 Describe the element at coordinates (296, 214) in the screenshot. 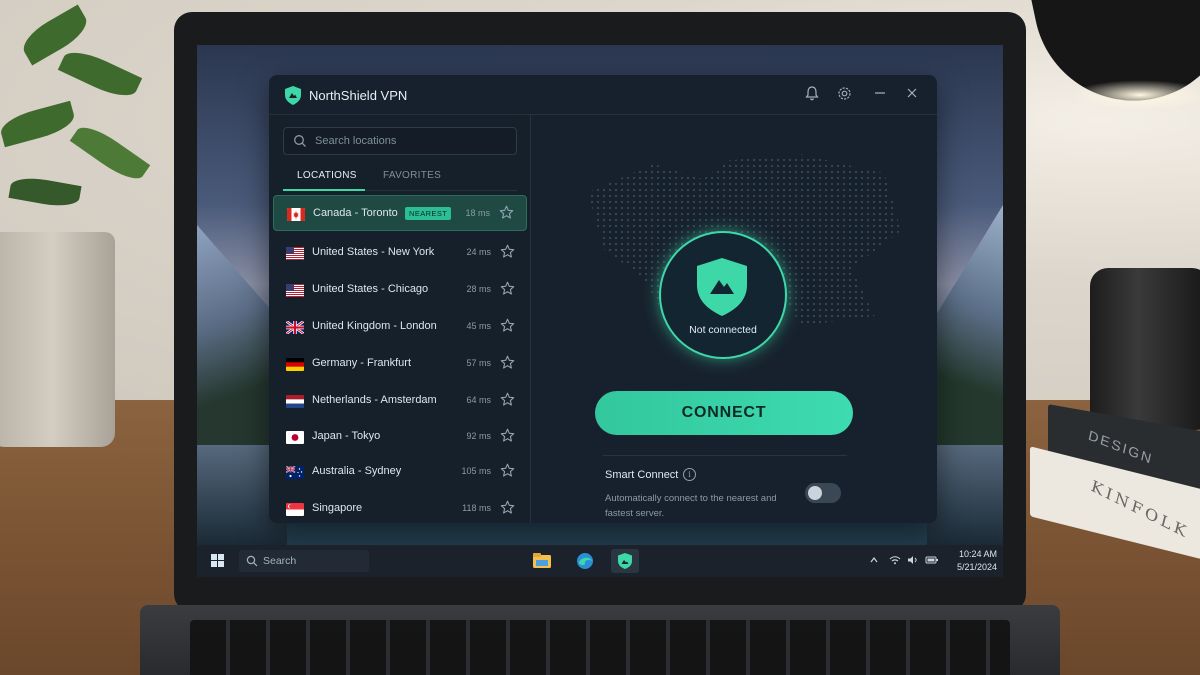

I see `flag-ca-icon` at that location.